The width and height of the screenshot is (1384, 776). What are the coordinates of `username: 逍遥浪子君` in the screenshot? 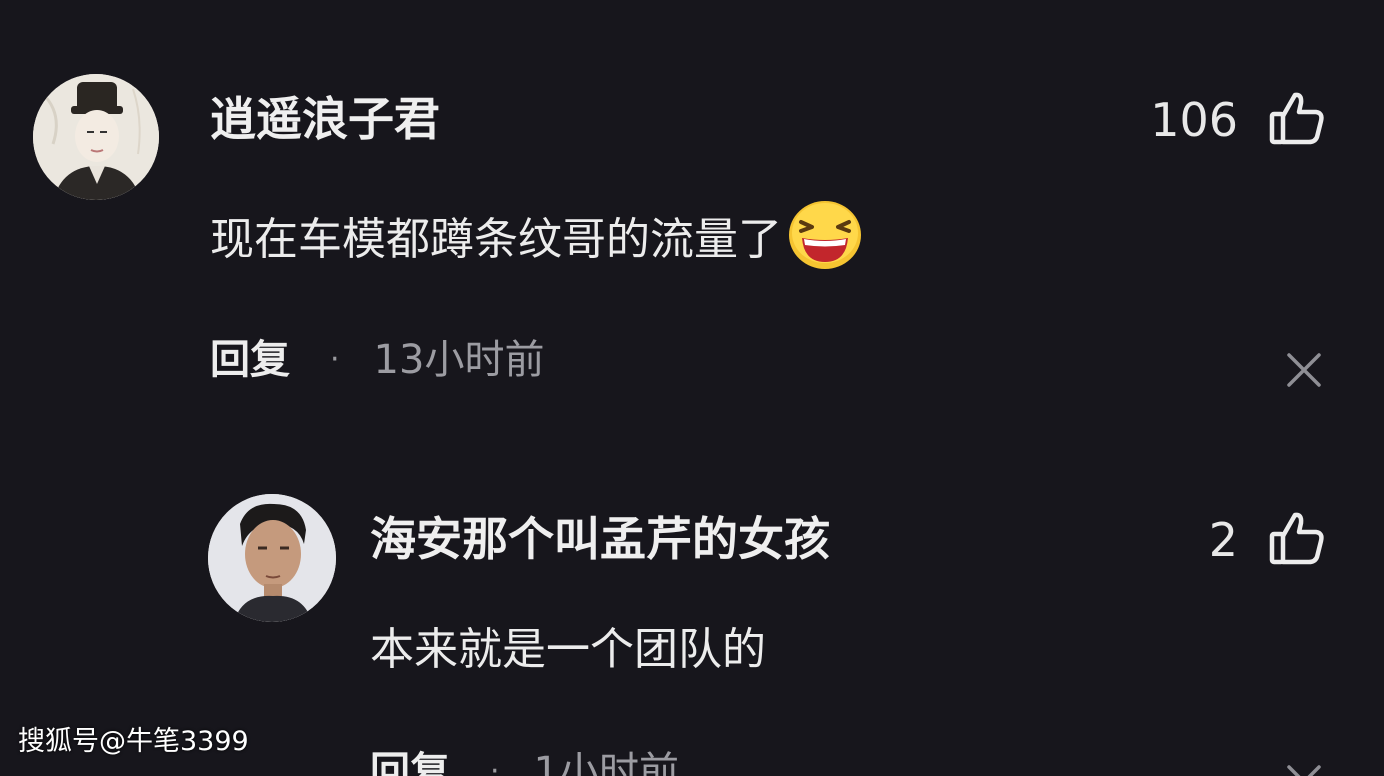 It's located at (325, 119).